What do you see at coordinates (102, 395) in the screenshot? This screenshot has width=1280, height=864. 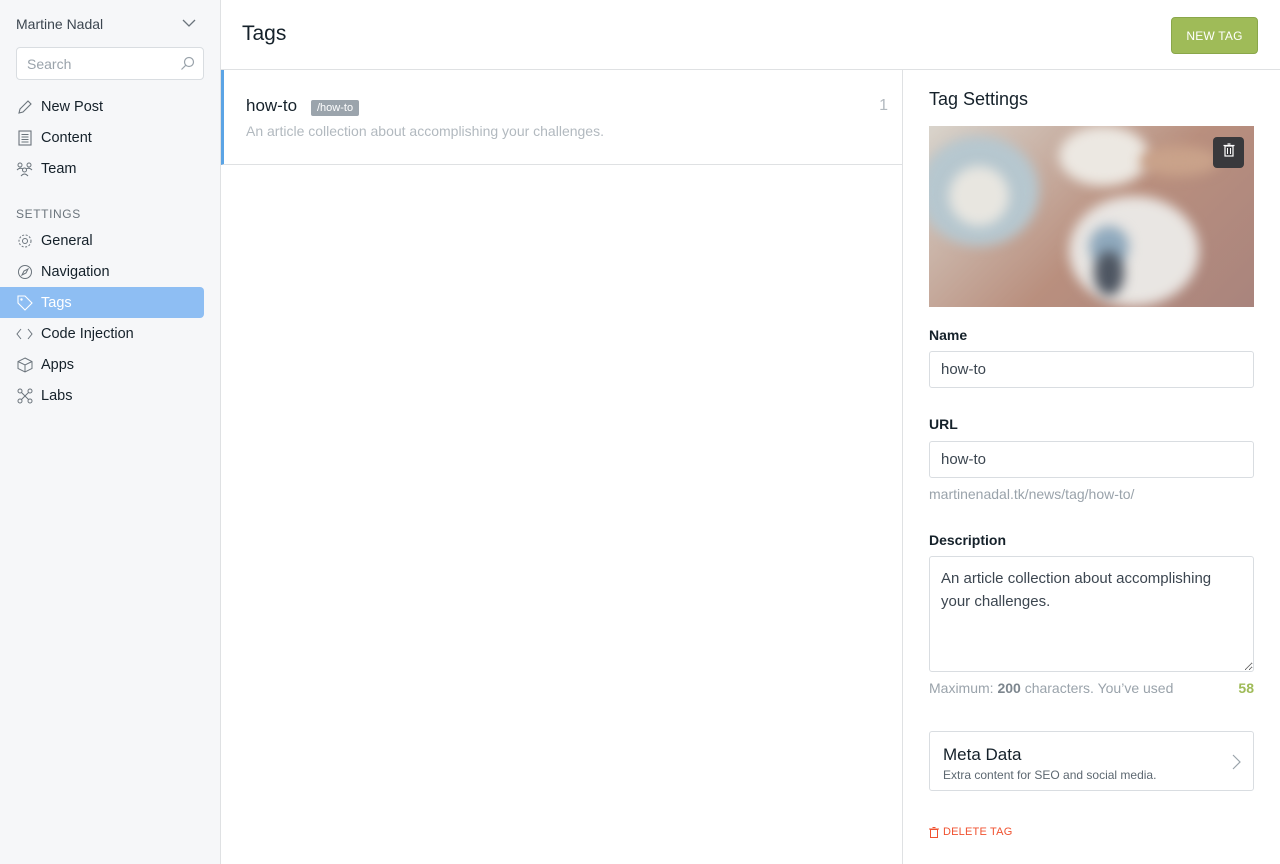 I see `nav-item-labs: Labs` at bounding box center [102, 395].